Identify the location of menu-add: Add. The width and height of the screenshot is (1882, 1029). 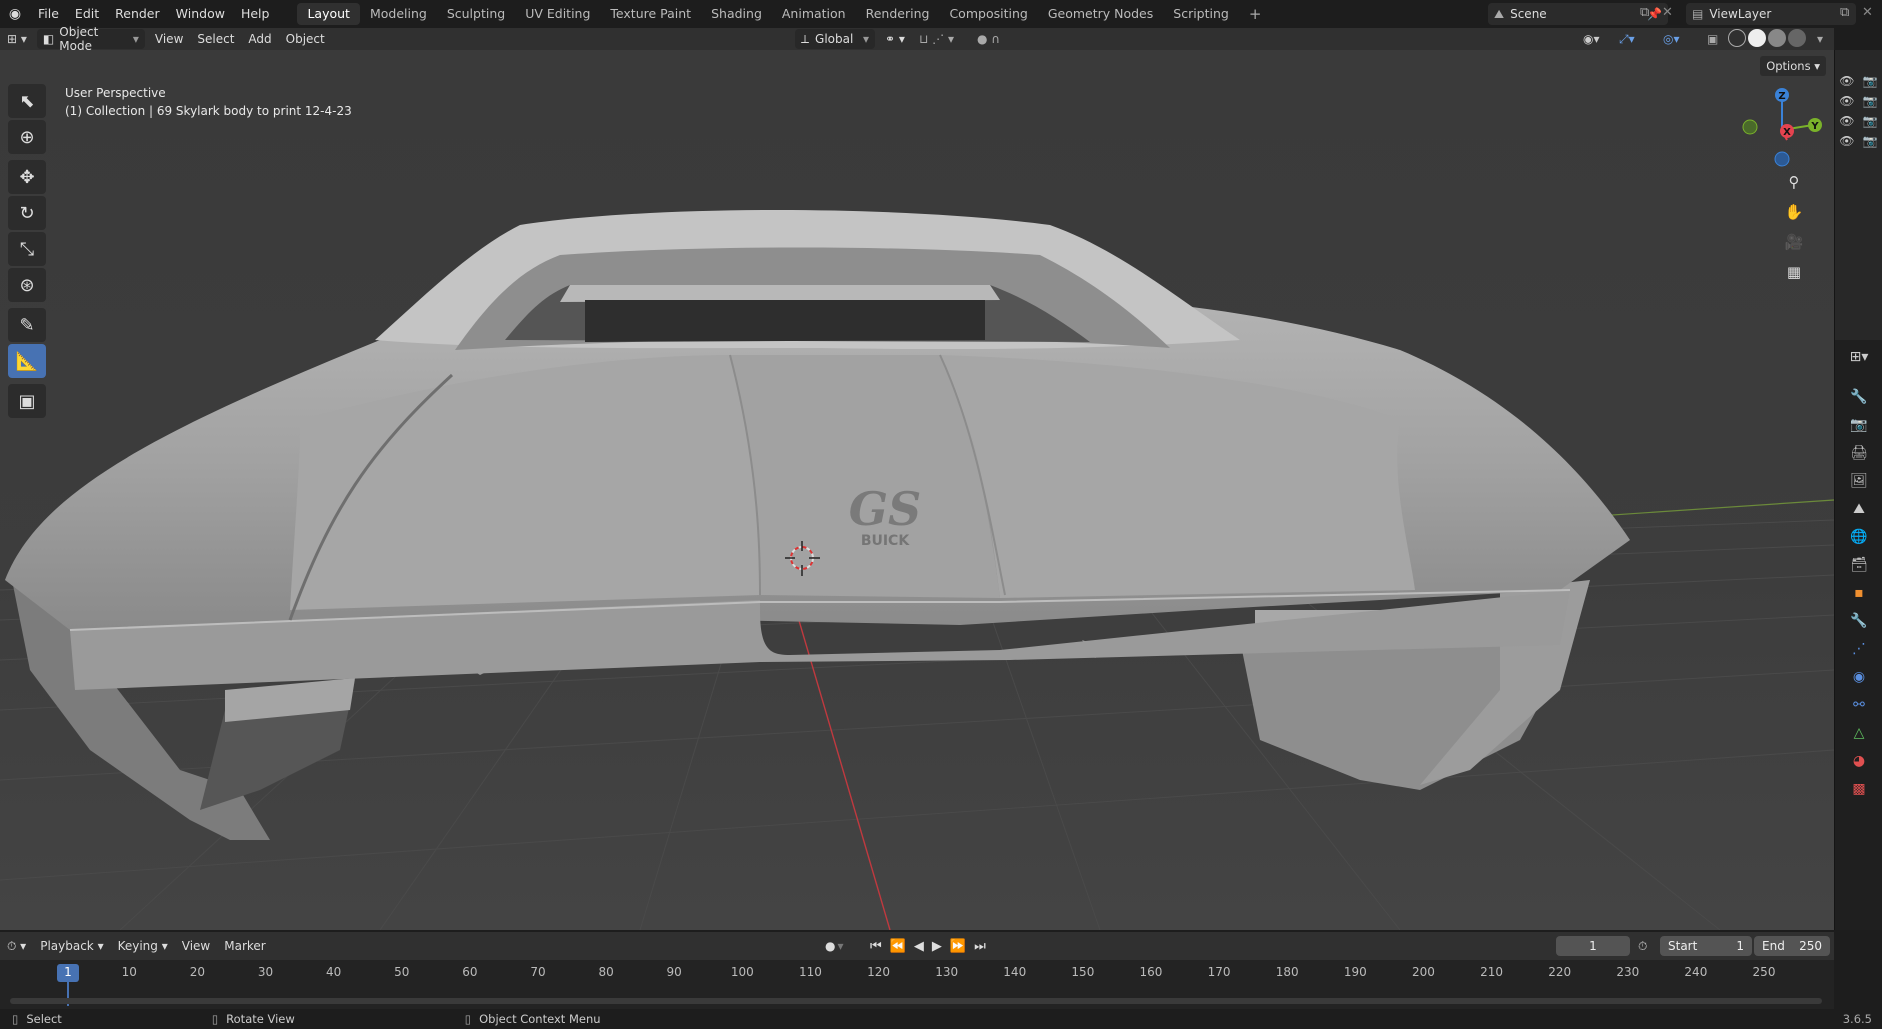
(259, 39).